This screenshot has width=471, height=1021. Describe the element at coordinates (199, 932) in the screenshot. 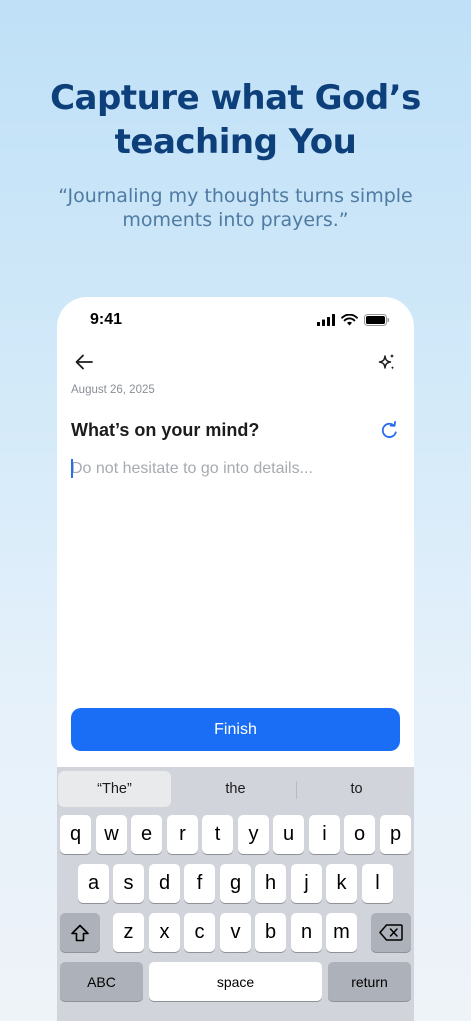

I see `key-c: c` at that location.